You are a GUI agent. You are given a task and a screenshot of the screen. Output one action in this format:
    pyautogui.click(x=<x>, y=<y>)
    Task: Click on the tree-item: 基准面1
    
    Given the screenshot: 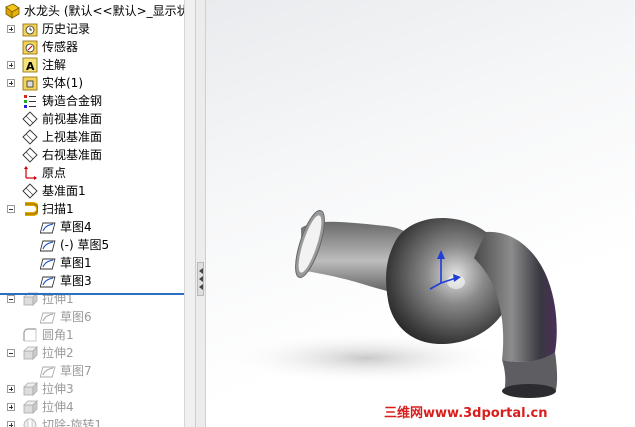 What is the action you would take?
    pyautogui.click(x=92, y=191)
    